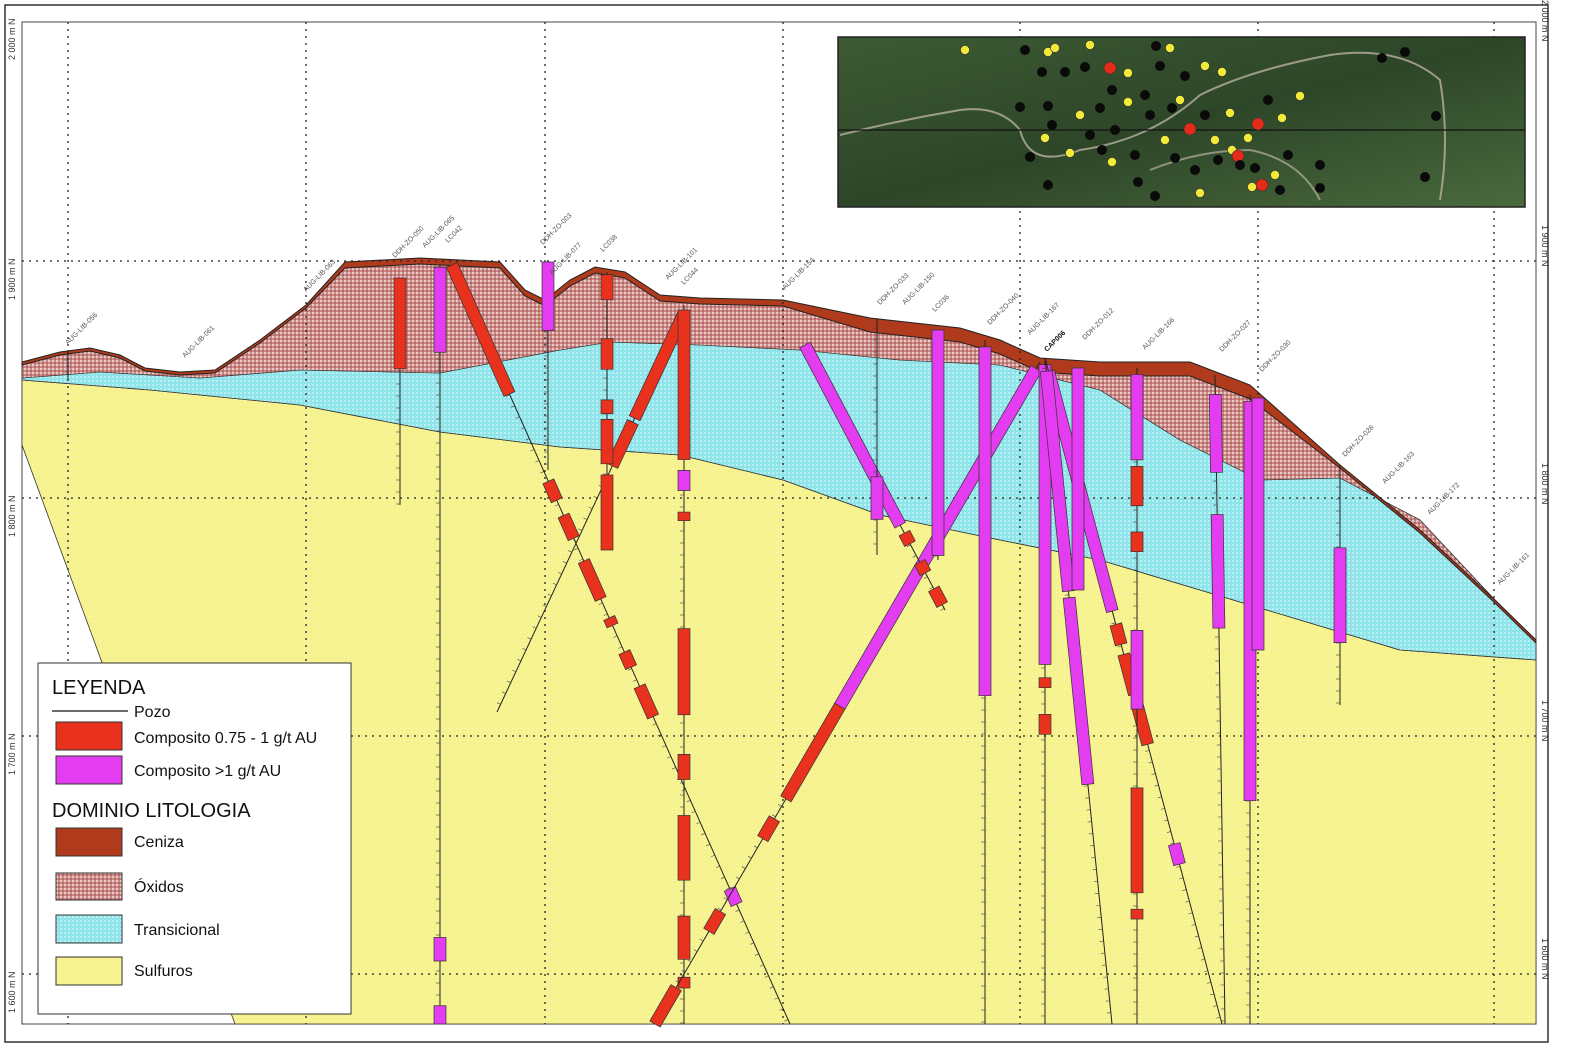 This screenshot has width=1582, height=1061. I want to click on axis-label-1900: 1 900 m N, so click(12, 279).